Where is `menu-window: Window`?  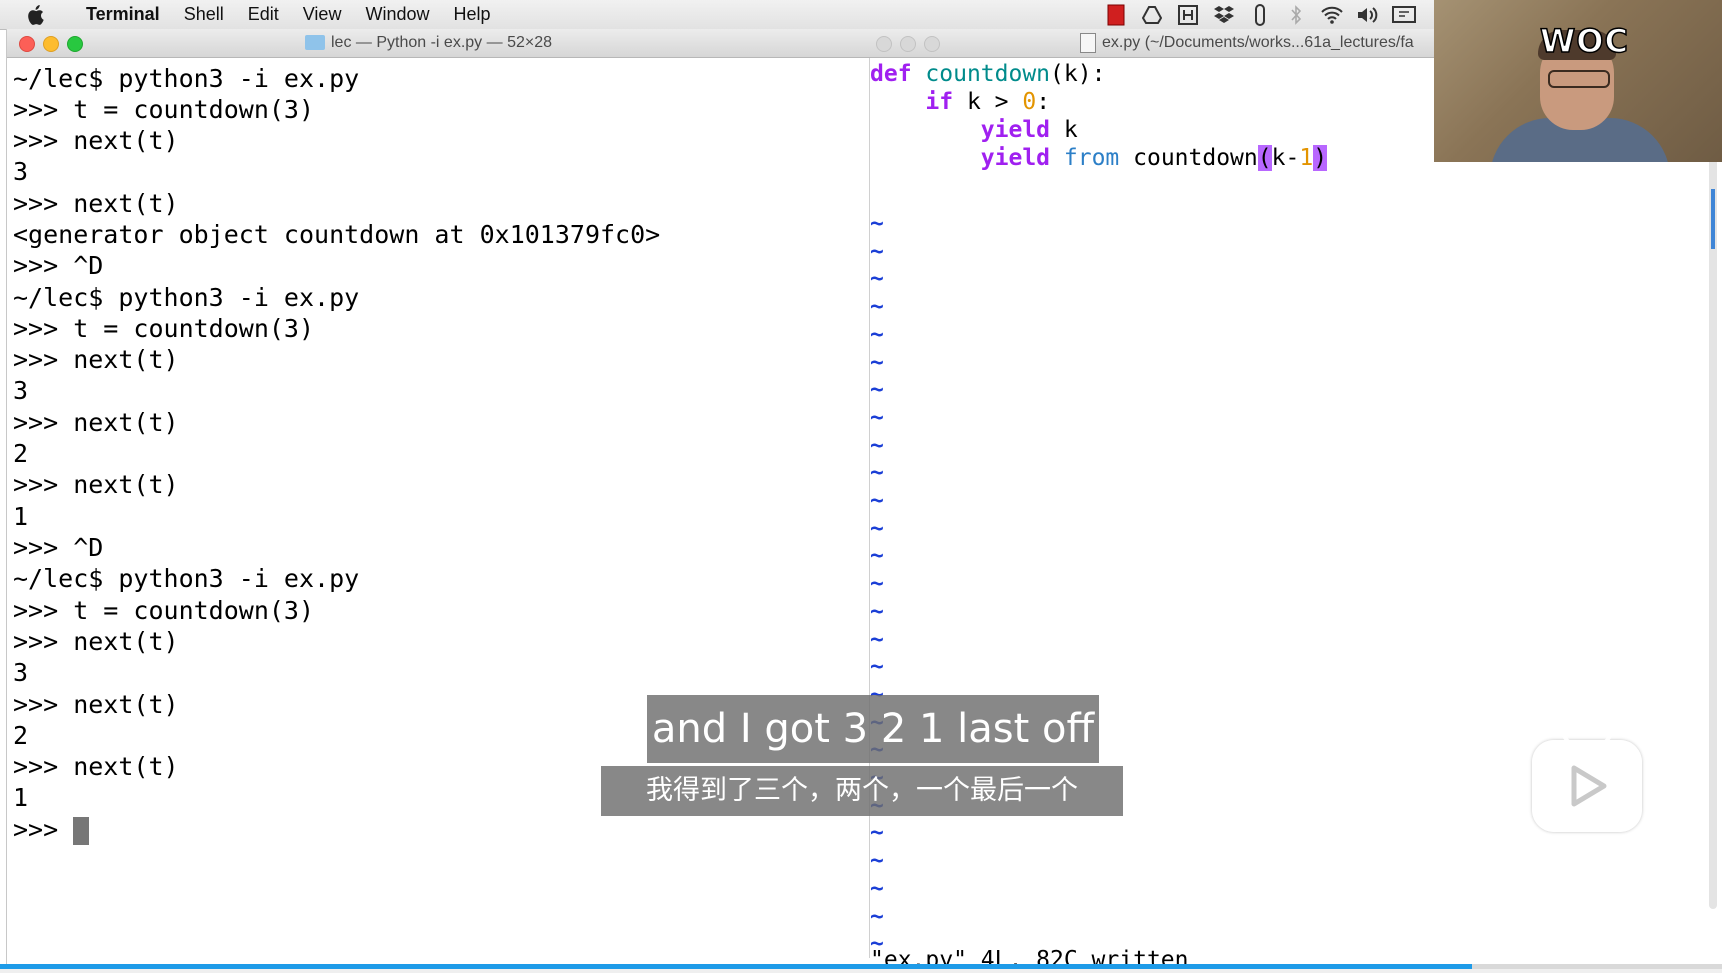
menu-window: Window is located at coordinates (397, 14).